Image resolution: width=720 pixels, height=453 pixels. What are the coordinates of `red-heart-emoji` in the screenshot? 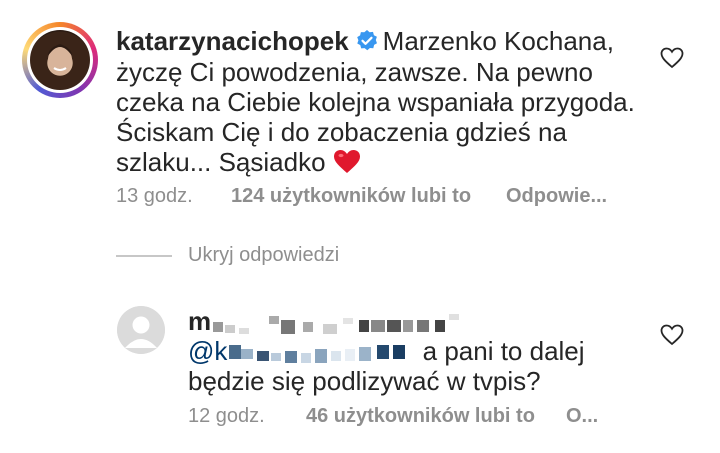 It's located at (347, 162).